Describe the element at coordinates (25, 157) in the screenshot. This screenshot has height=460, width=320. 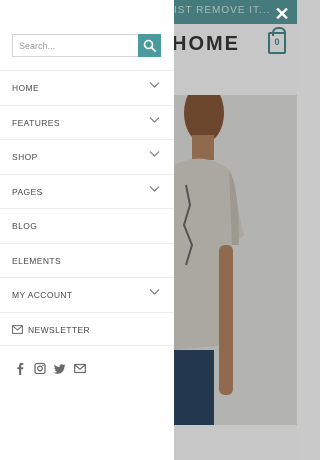
I see `menu-item-label: SHOP` at that location.